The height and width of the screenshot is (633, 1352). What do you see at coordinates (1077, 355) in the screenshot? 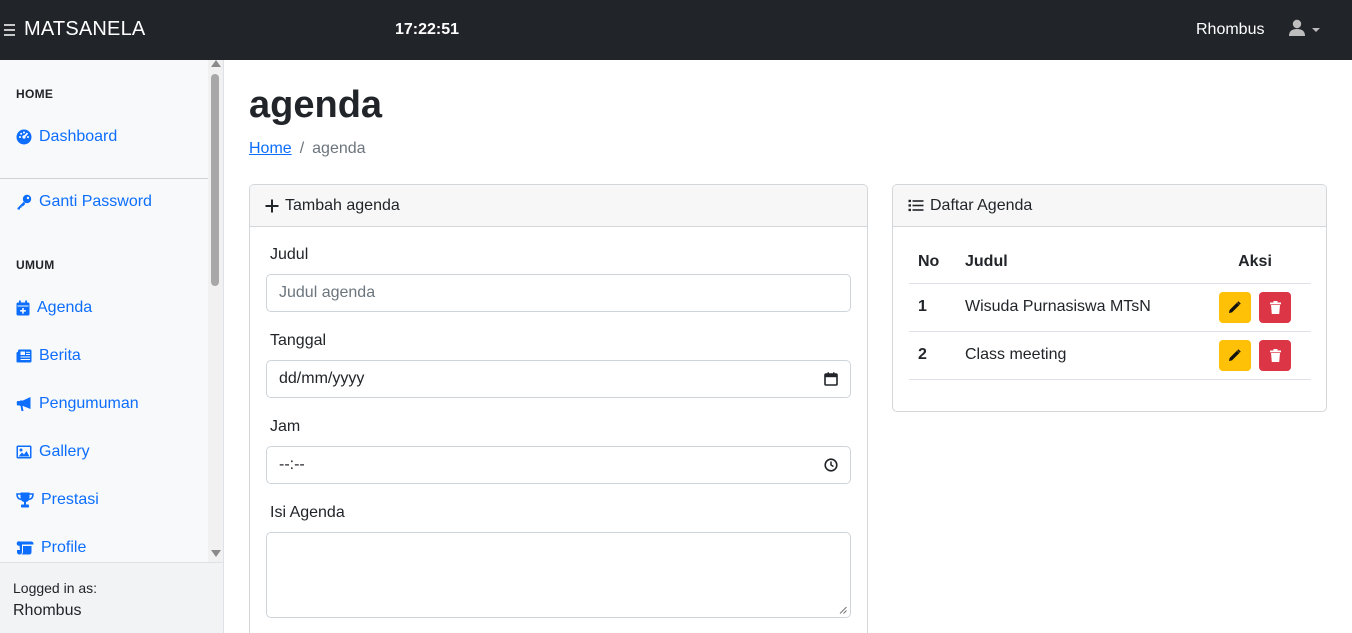
I see `row-judul: Class meeting` at bounding box center [1077, 355].